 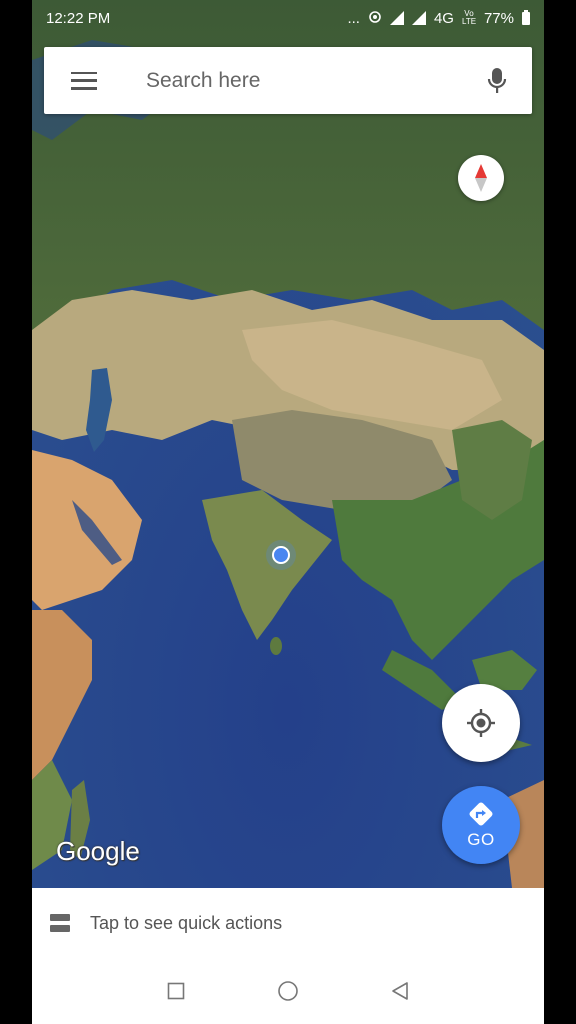 I want to click on battery-percent: 77%, so click(x=498, y=18).